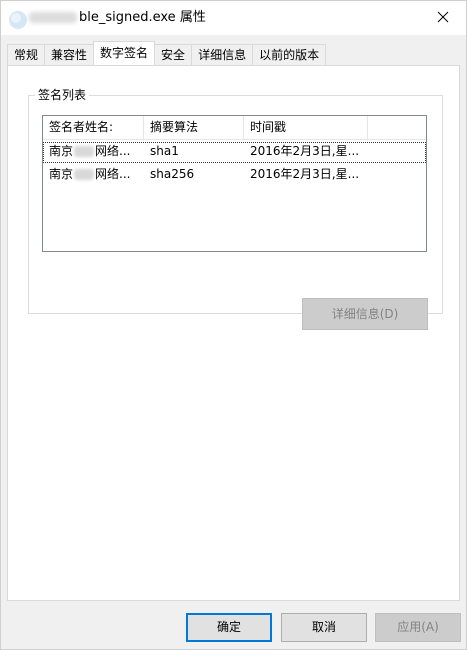 This screenshot has height=650, width=467. What do you see at coordinates (365, 314) in the screenshot?
I see `details-button: 详细信息(D)` at bounding box center [365, 314].